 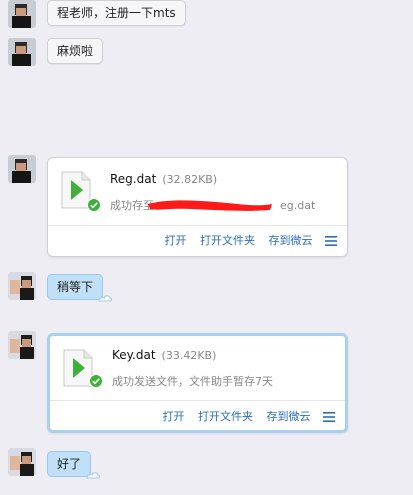 I want to click on file-name: Reg.dat (32.82KB), so click(x=164, y=179).